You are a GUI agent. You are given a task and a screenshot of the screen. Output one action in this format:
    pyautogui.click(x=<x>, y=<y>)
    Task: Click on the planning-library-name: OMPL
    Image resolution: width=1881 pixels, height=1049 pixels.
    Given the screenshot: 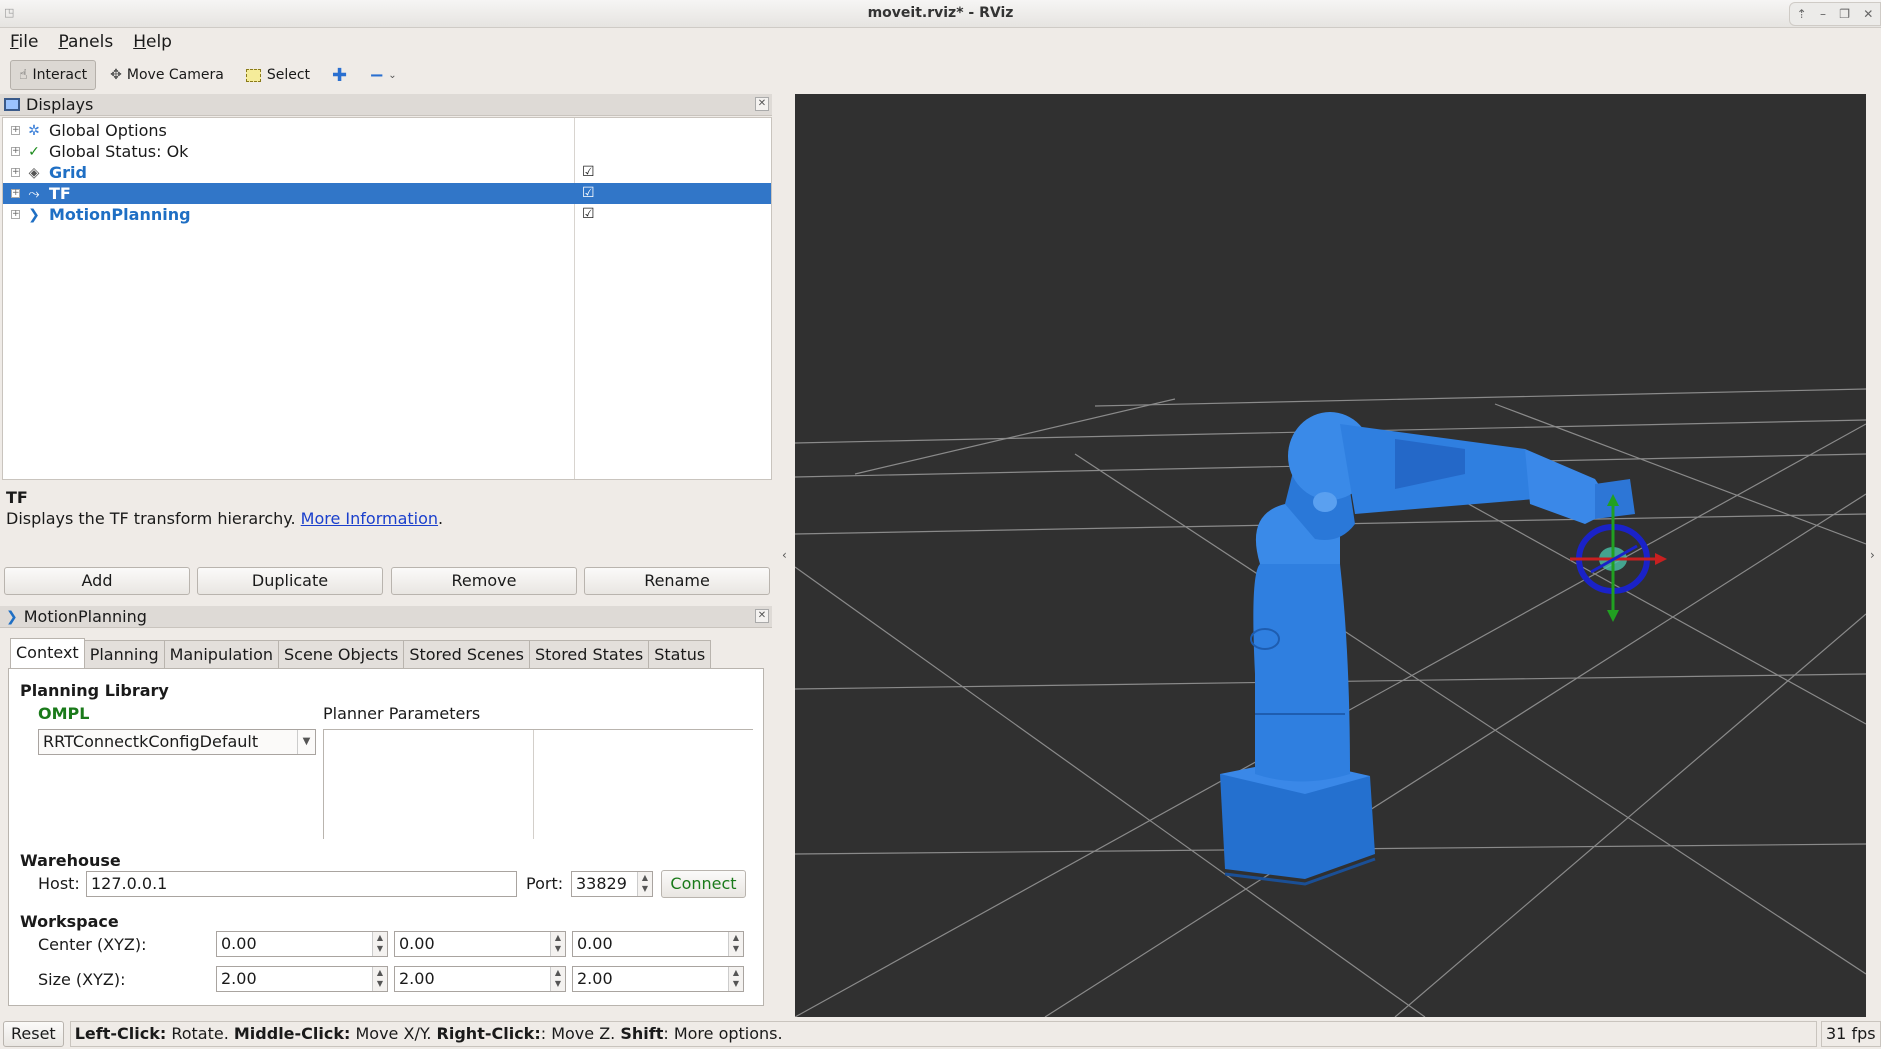 What is the action you would take?
    pyautogui.click(x=64, y=713)
    